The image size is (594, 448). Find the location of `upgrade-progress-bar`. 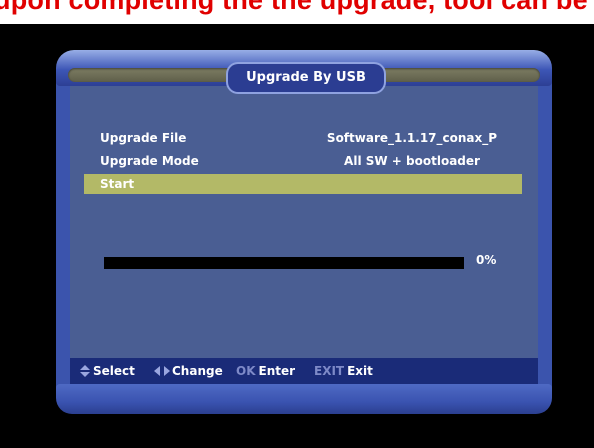

upgrade-progress-bar is located at coordinates (284, 263).